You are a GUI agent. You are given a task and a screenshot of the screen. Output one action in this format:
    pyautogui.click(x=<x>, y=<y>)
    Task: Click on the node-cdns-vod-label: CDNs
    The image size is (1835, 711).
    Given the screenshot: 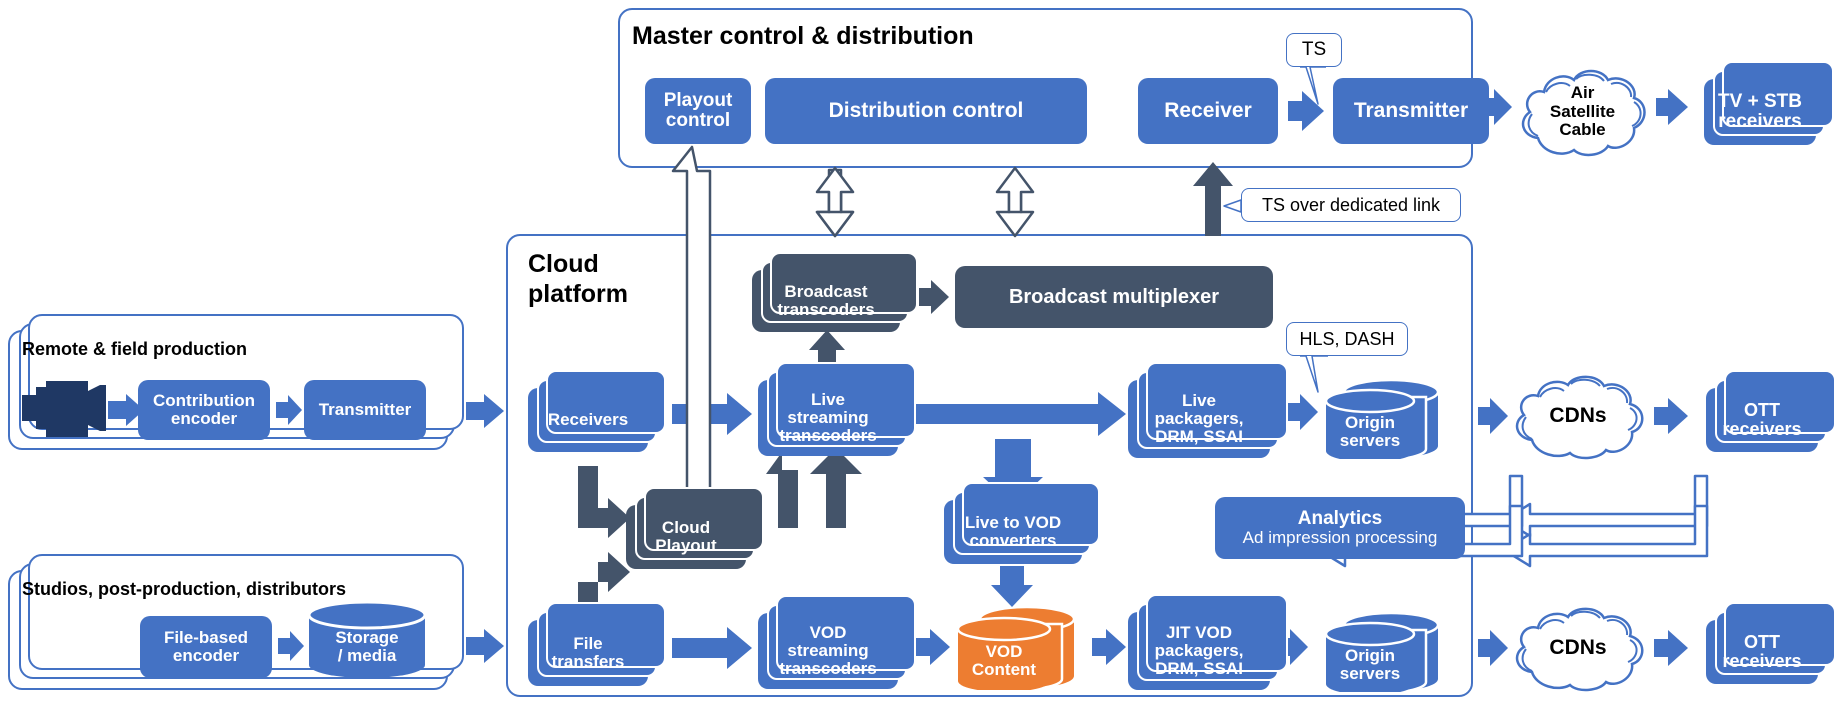 What is the action you would take?
    pyautogui.click(x=1578, y=647)
    